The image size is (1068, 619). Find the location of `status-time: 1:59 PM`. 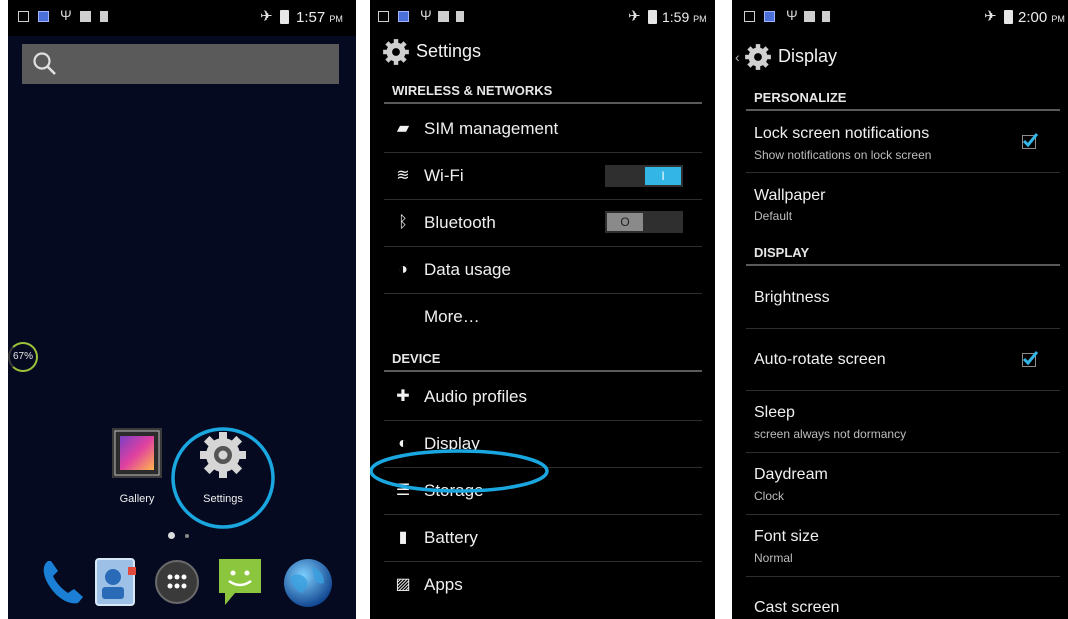

status-time: 1:59 PM is located at coordinates (684, 17).